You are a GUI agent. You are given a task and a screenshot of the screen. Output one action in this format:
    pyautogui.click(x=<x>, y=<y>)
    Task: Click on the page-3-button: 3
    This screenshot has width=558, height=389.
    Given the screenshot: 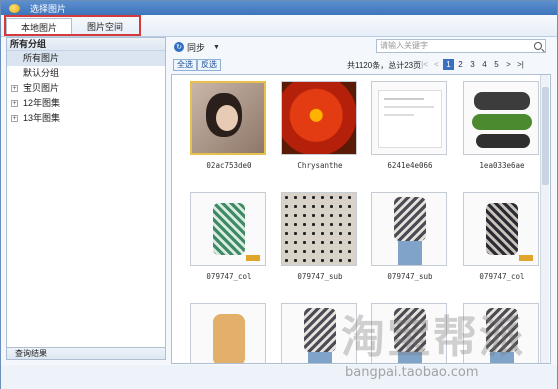 What is the action you would take?
    pyautogui.click(x=472, y=64)
    